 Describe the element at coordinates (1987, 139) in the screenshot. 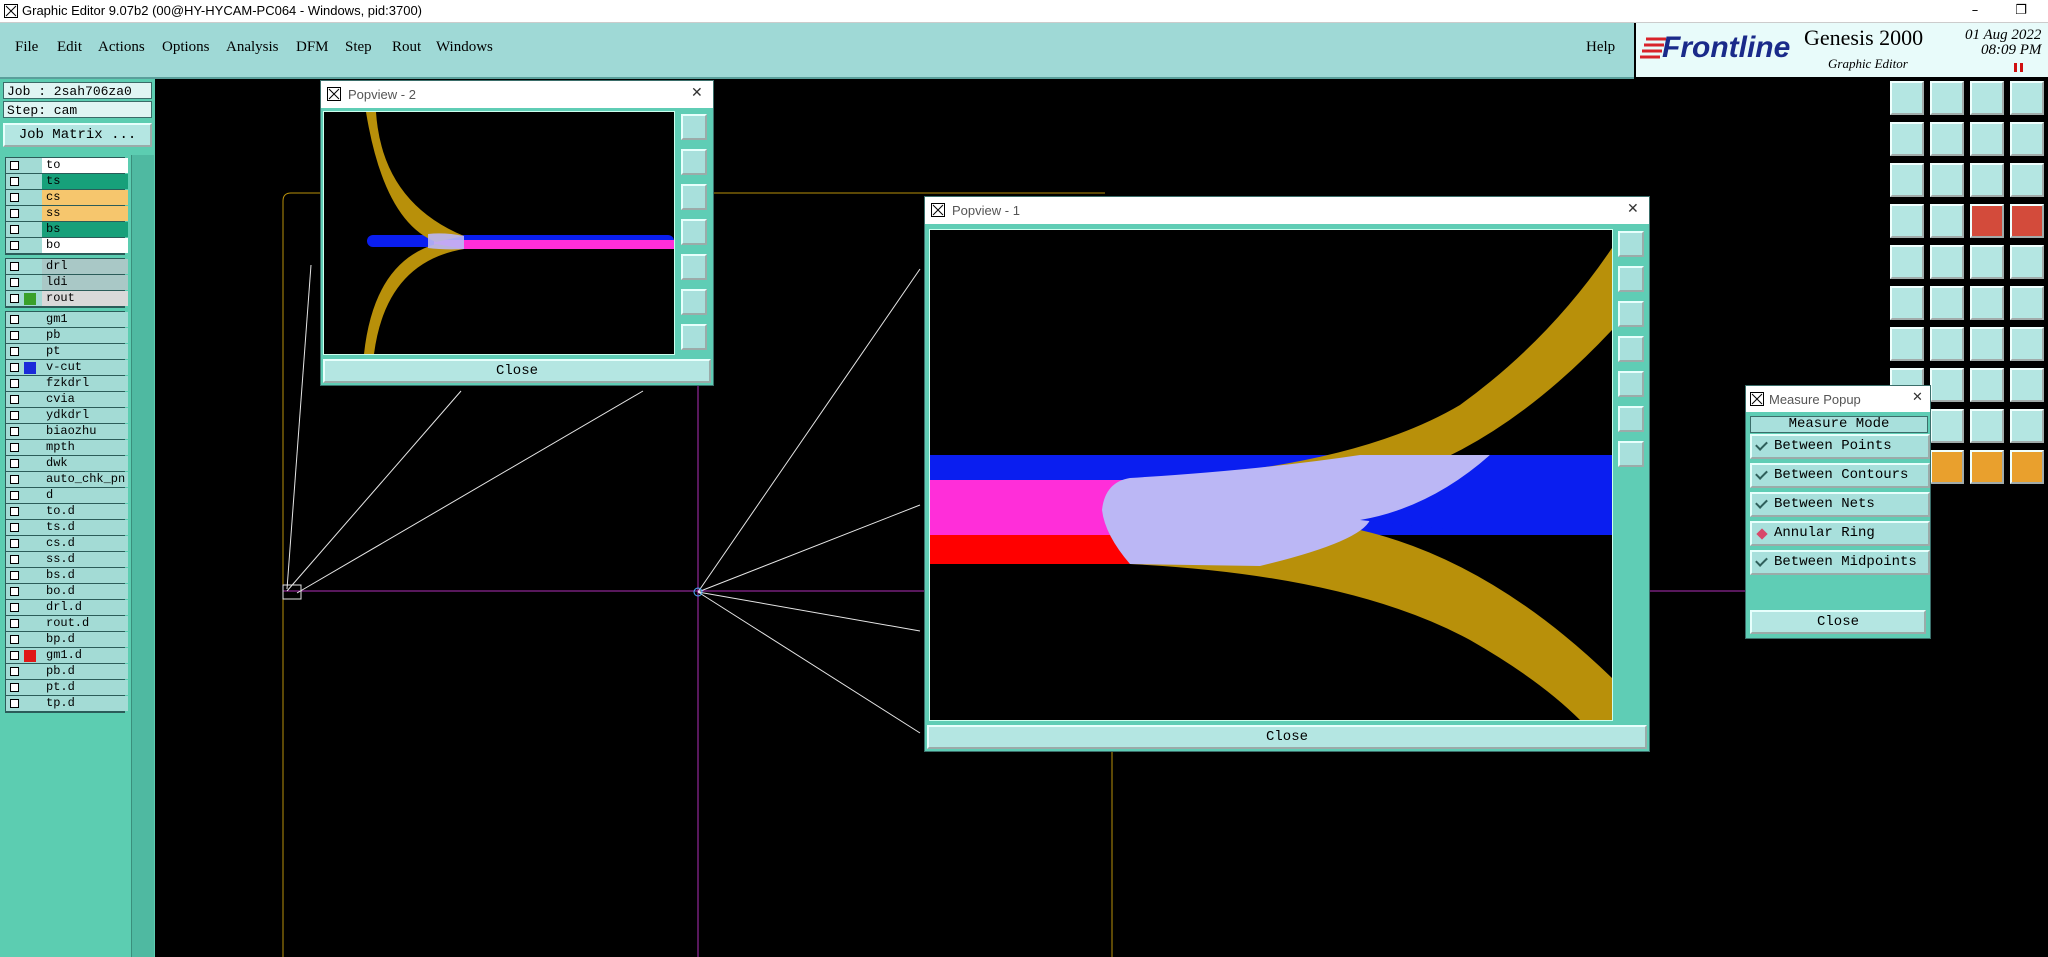

I see `copy-icon` at that location.